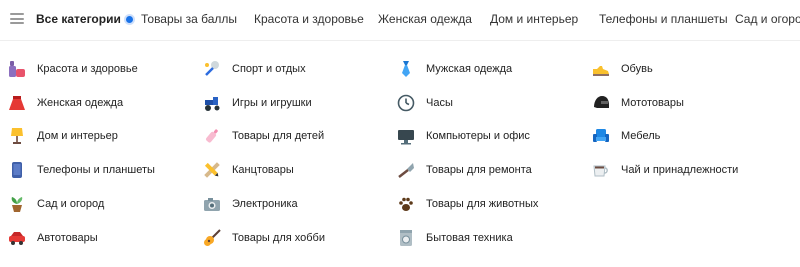 This screenshot has width=800, height=267. I want to click on category-label: Дом и интерьер, so click(77, 136).